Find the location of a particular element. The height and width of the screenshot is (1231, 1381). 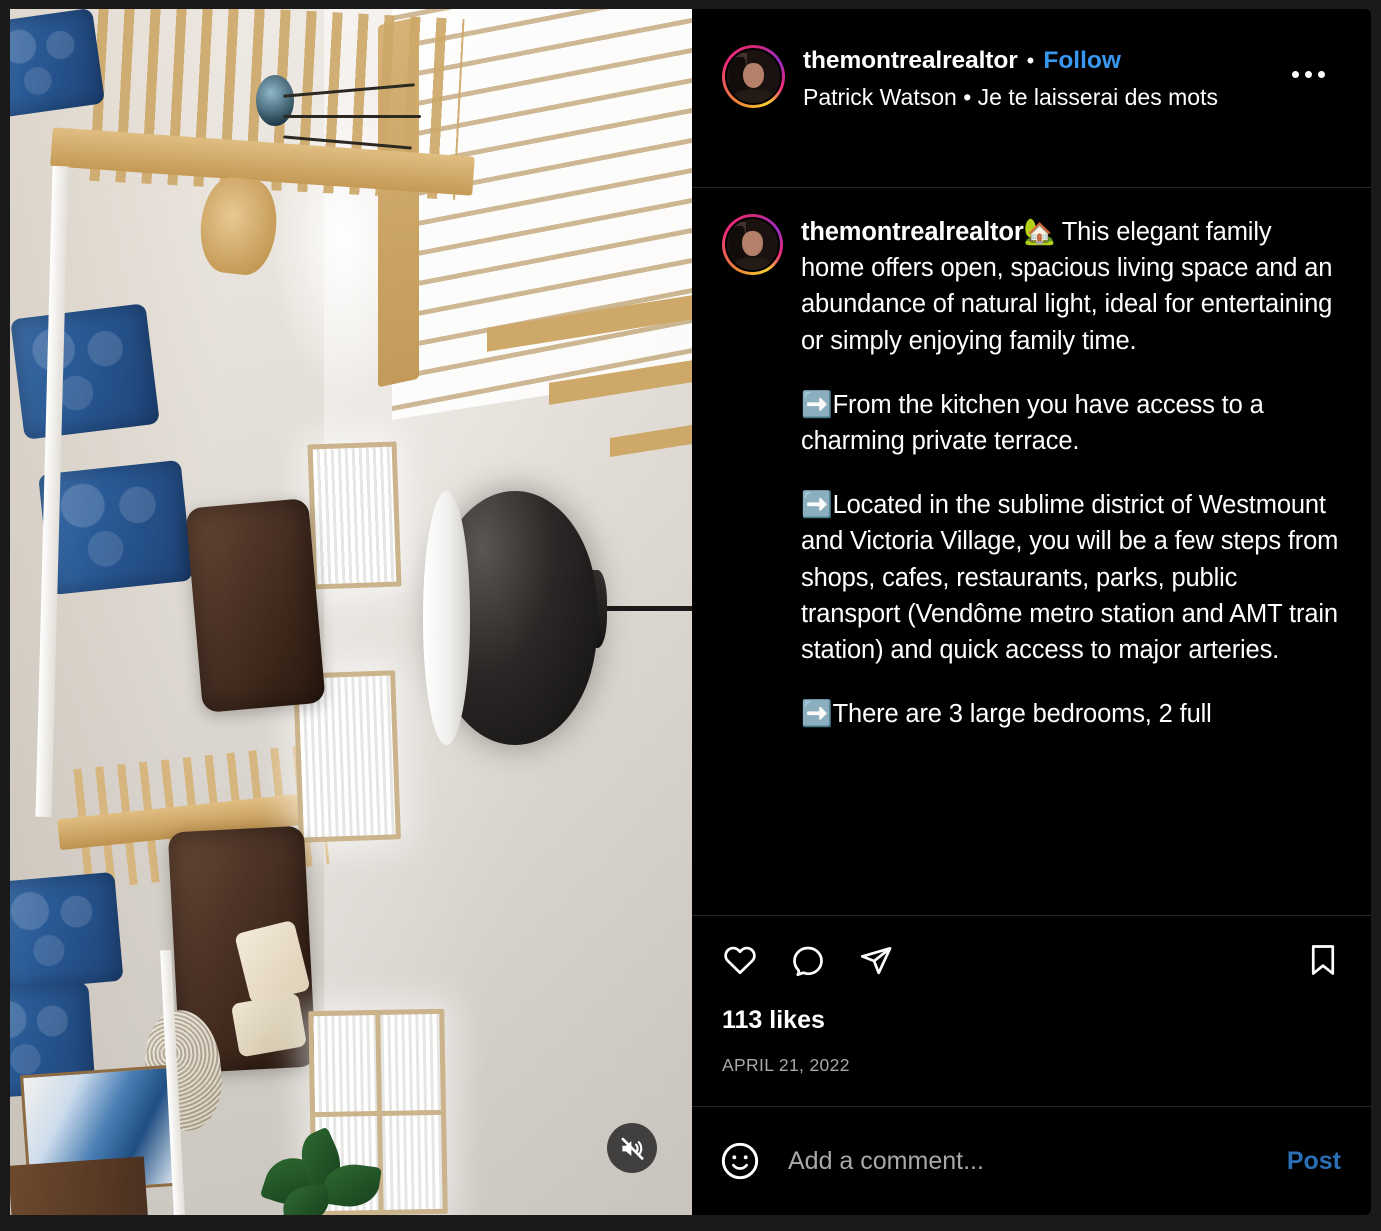

like-button is located at coordinates (740, 960).